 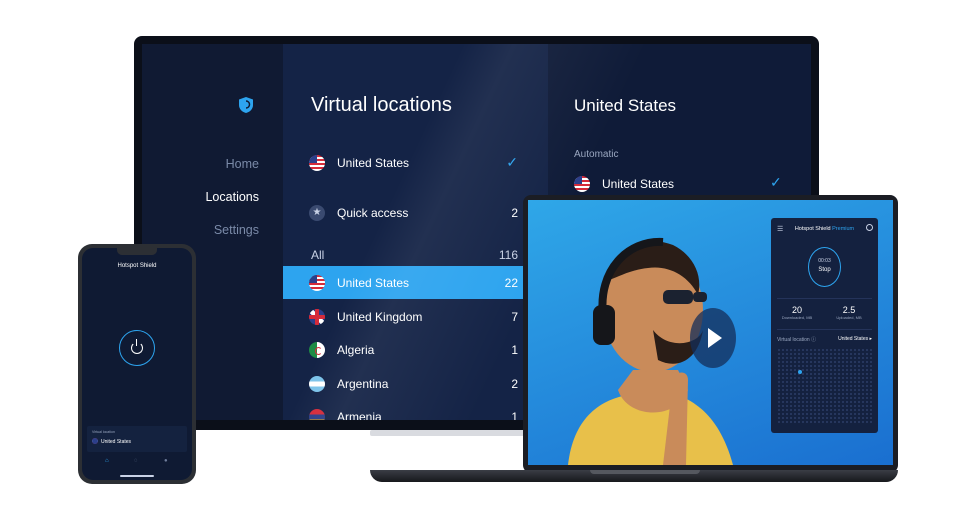 What do you see at coordinates (236, 230) in the screenshot?
I see `tv-nav-settings: Settings` at bounding box center [236, 230].